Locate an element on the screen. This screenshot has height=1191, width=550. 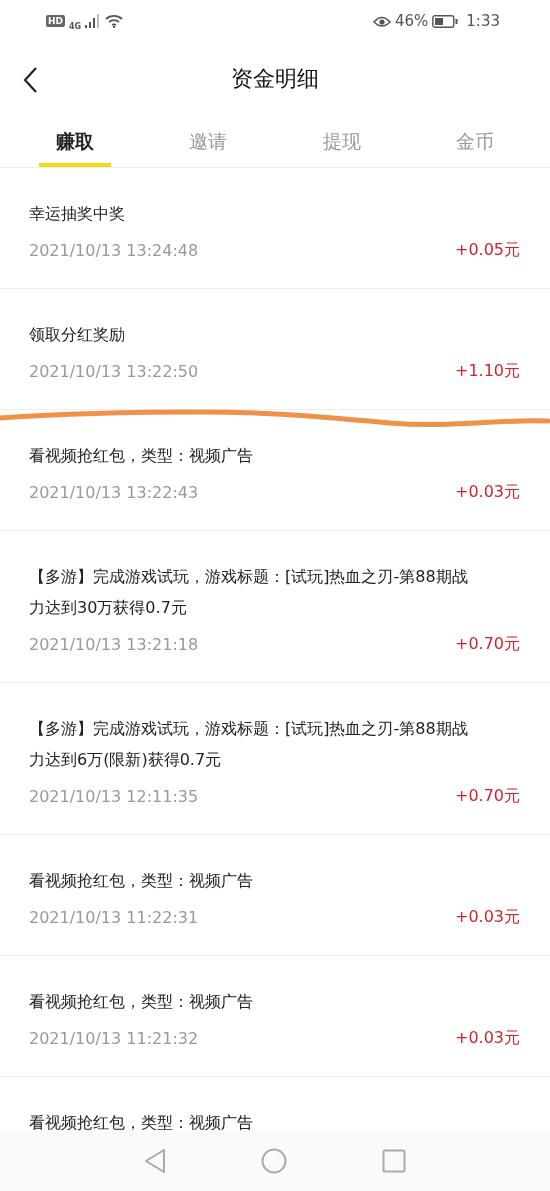
record-title: 幸运抽奖中奖 is located at coordinates (77, 214).